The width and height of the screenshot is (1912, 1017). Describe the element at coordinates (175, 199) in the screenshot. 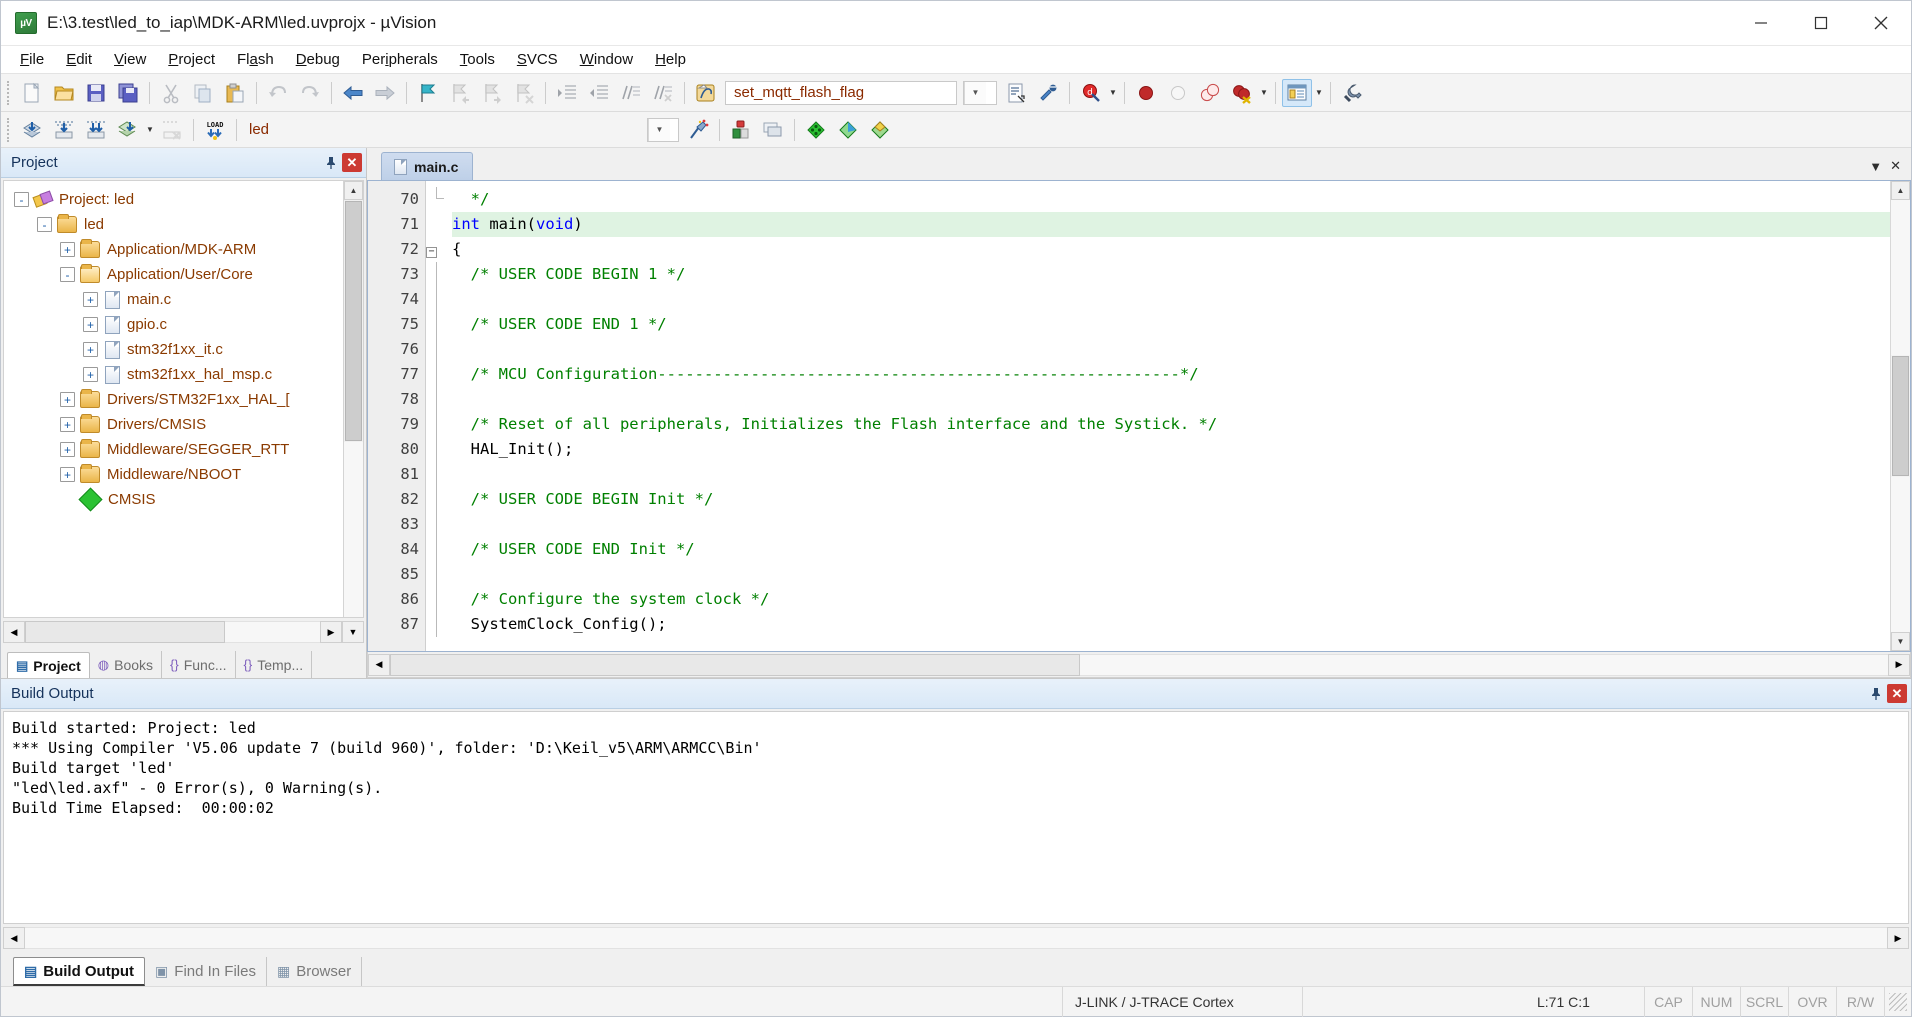

I see `tree-item-project-led: - Project: led` at that location.